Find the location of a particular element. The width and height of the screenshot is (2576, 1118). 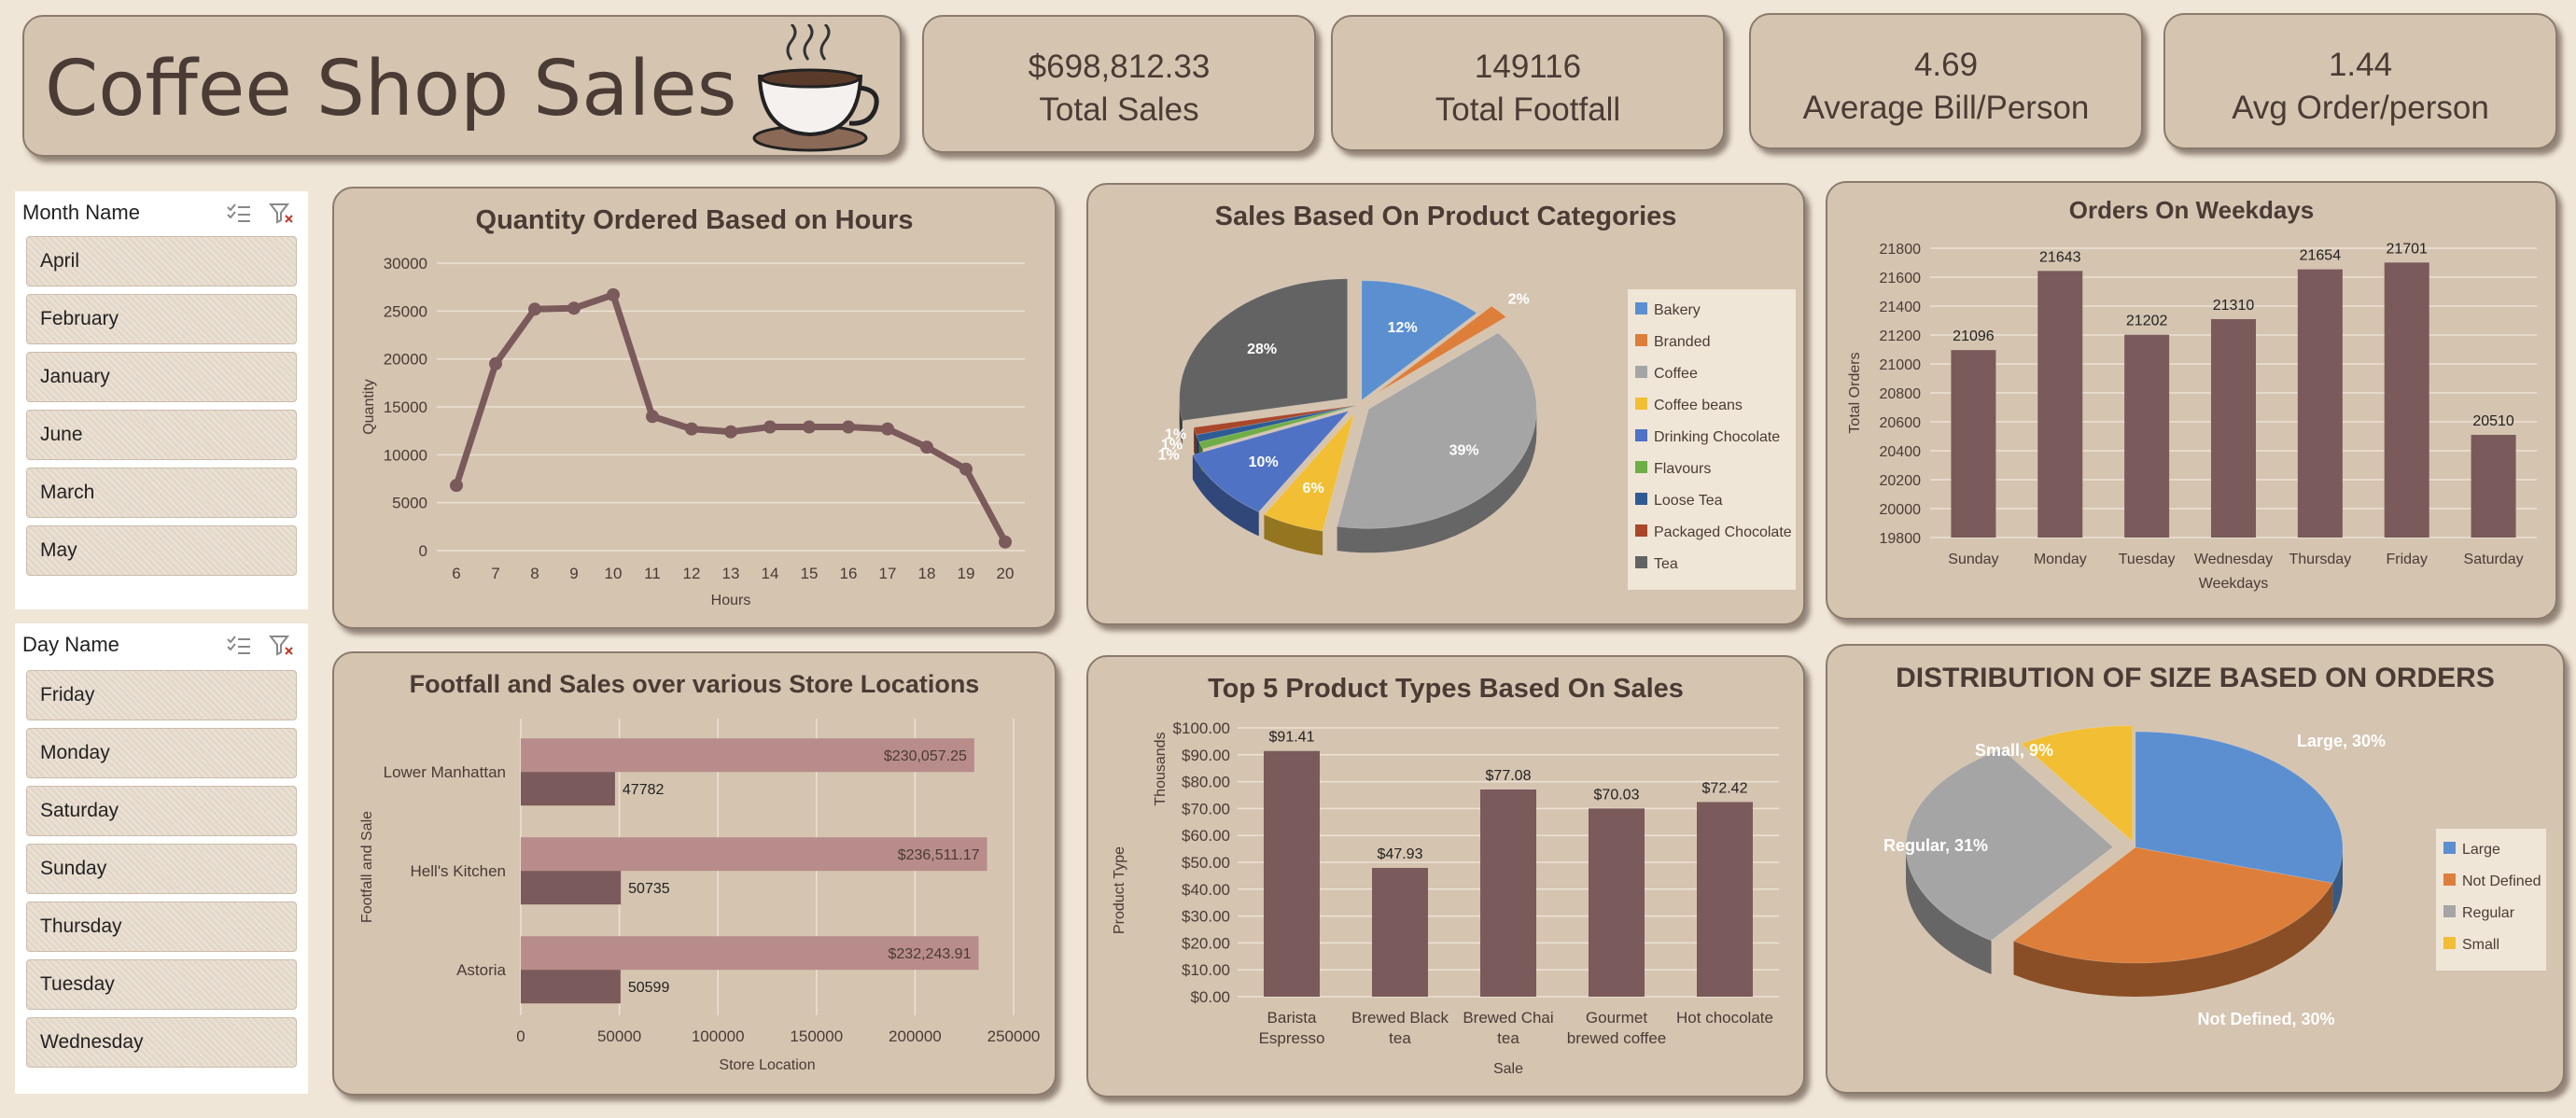

slicer-item-may: May is located at coordinates (161, 550).